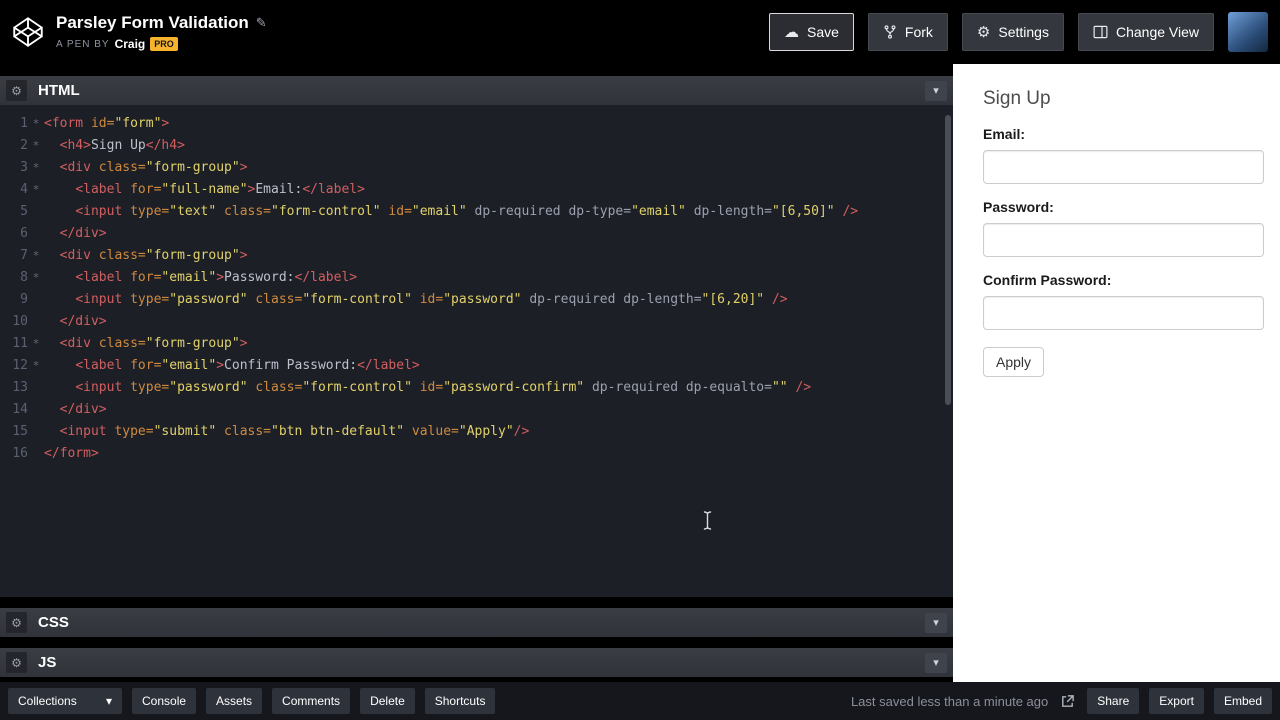 The height and width of the screenshot is (720, 1280). I want to click on footer-right-buttons: Share Export Embed, so click(1179, 701).